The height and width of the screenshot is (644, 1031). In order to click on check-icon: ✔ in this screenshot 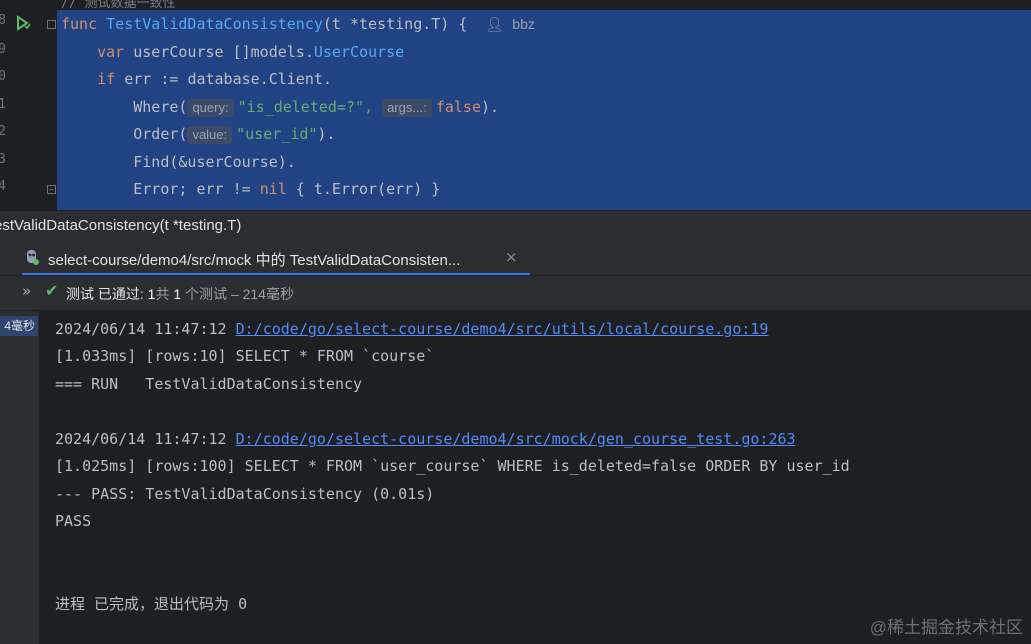, I will do `click(52, 290)`.